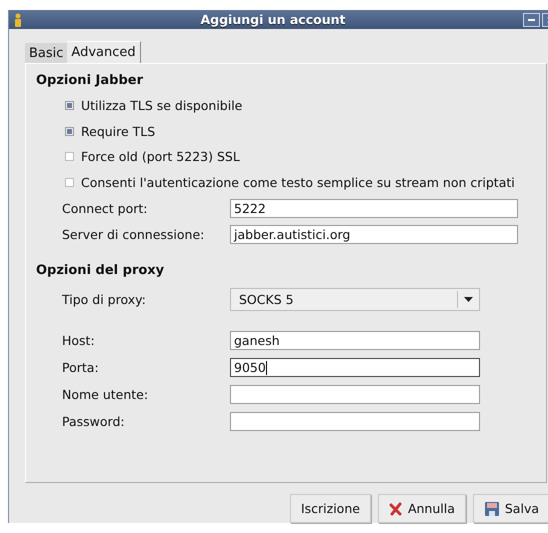 The width and height of the screenshot is (548, 533). I want to click on window-title: Aggiungi un account, so click(272, 19).